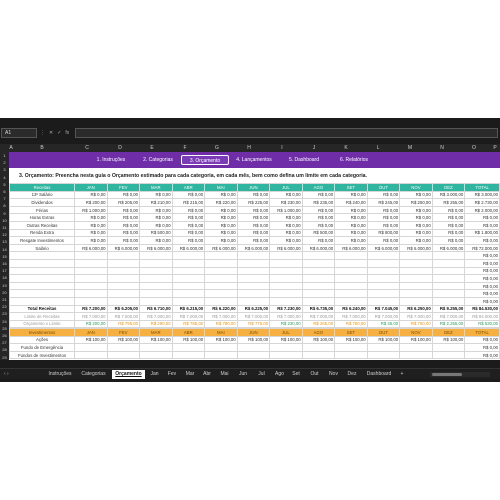 The width and height of the screenshot is (500, 500). What do you see at coordinates (351, 324) in the screenshot?
I see `cell-value: R$ 760,00` at bounding box center [351, 324].